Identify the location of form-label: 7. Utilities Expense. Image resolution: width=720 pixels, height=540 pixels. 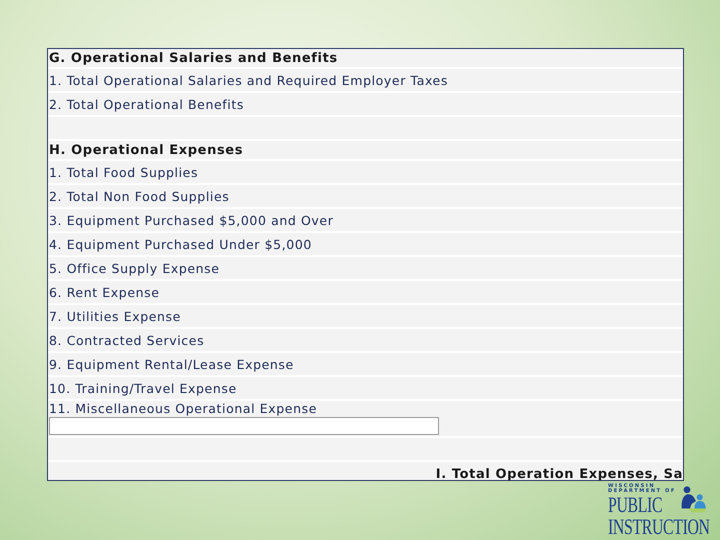
(365, 316).